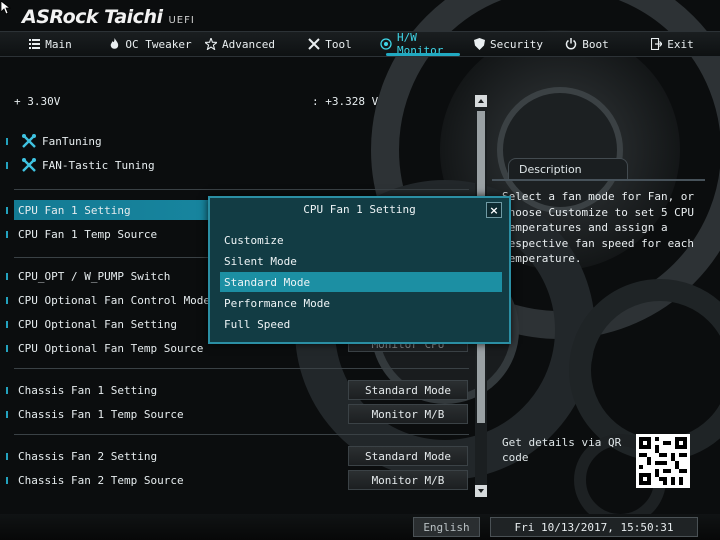  I want to click on datetime-display: Fri 10/13/2017, 15:50:31, so click(594, 527).